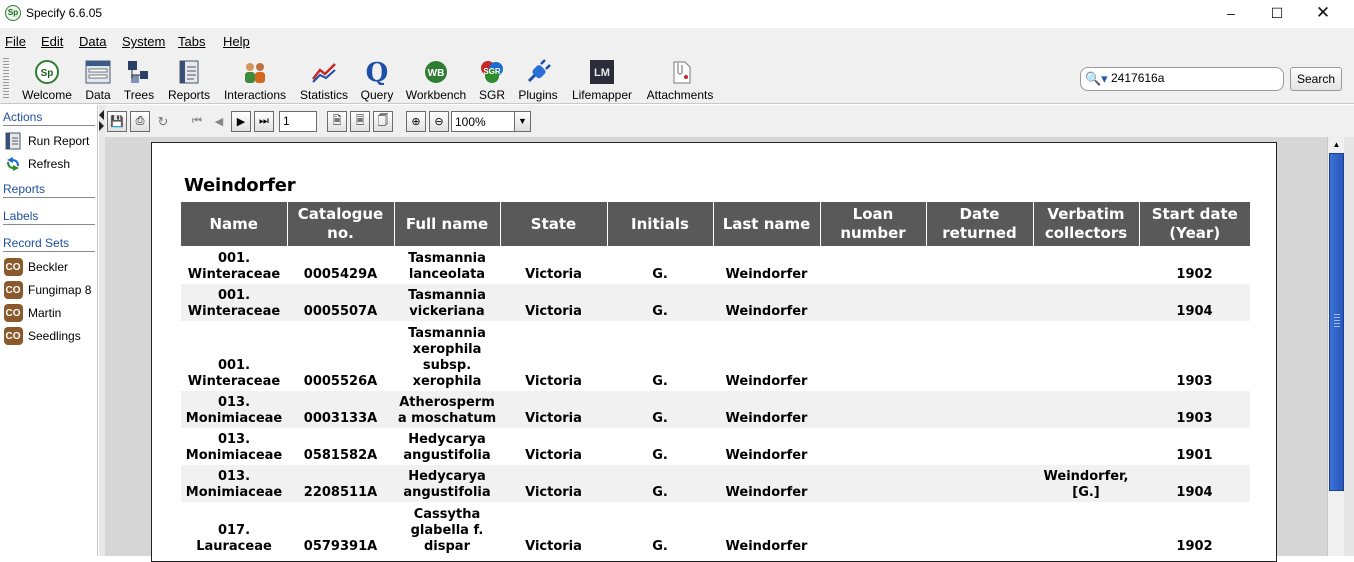 Image resolution: width=1354 pixels, height=562 pixels. Describe the element at coordinates (42, 336) in the screenshot. I see `record-set-item: CO Seedlings` at that location.